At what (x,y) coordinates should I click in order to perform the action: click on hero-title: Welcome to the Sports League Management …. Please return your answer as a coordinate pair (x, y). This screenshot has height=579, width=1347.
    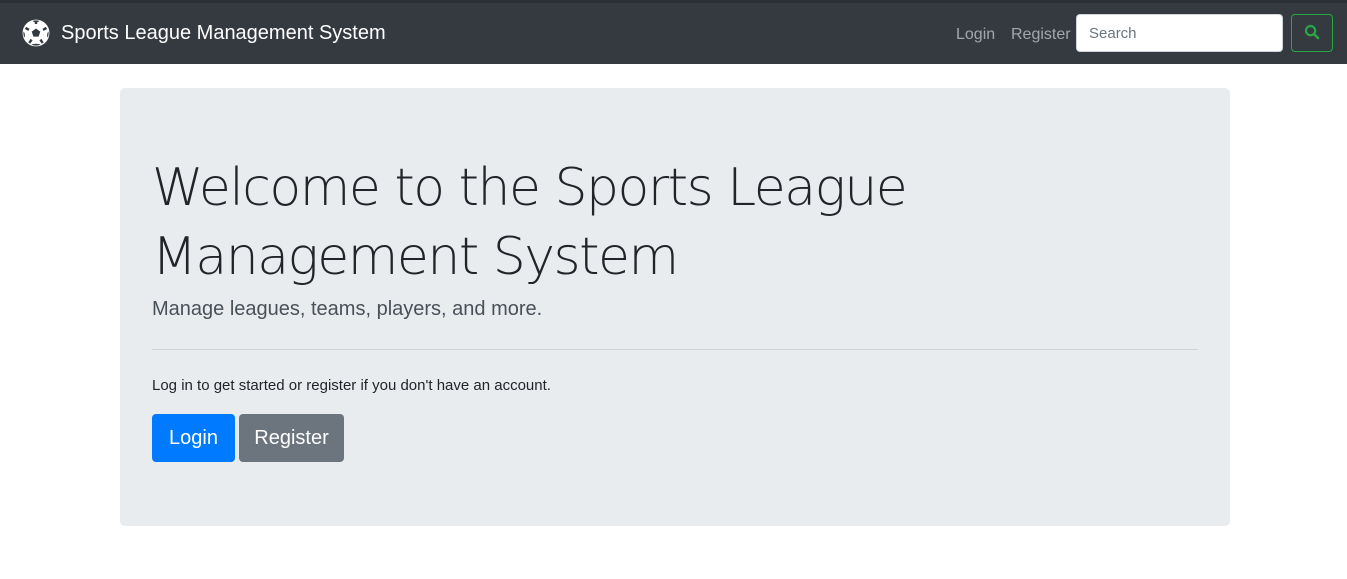
    Looking at the image, I should click on (530, 222).